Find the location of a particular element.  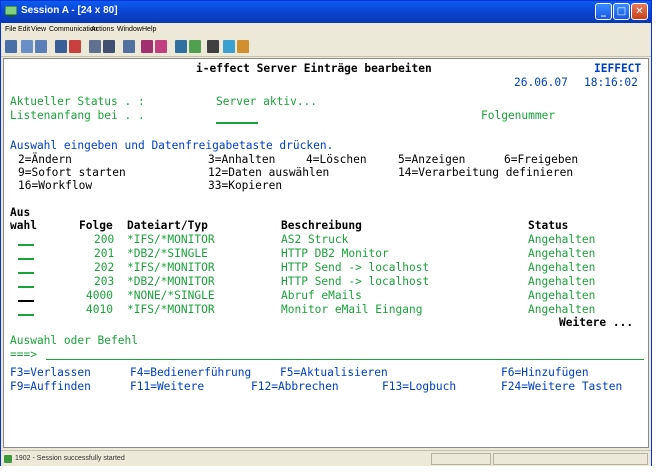

status-text: 1902 - Session successfully started is located at coordinates (70, 458).